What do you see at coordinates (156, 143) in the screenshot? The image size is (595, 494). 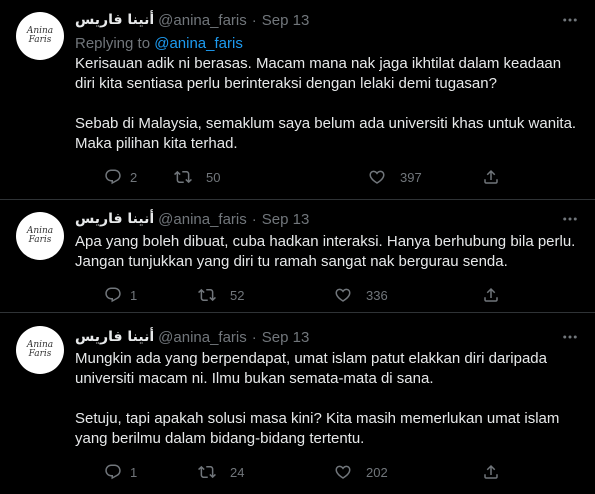 I see `tweet-line: Maka pilihan kita terhad.` at bounding box center [156, 143].